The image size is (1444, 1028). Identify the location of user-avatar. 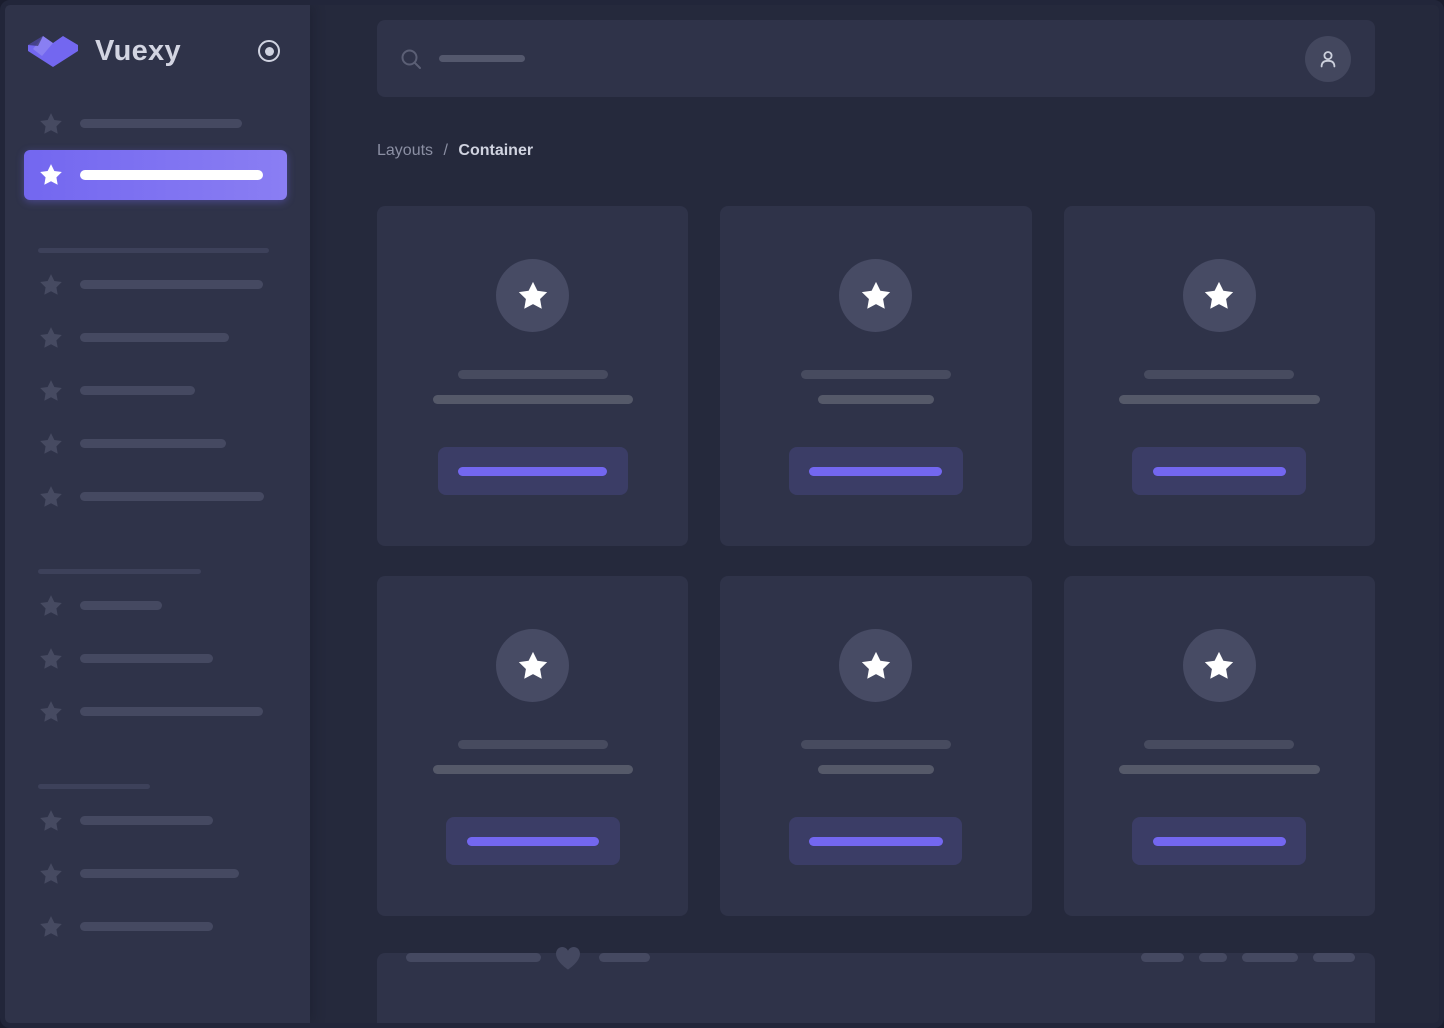
(1328, 58).